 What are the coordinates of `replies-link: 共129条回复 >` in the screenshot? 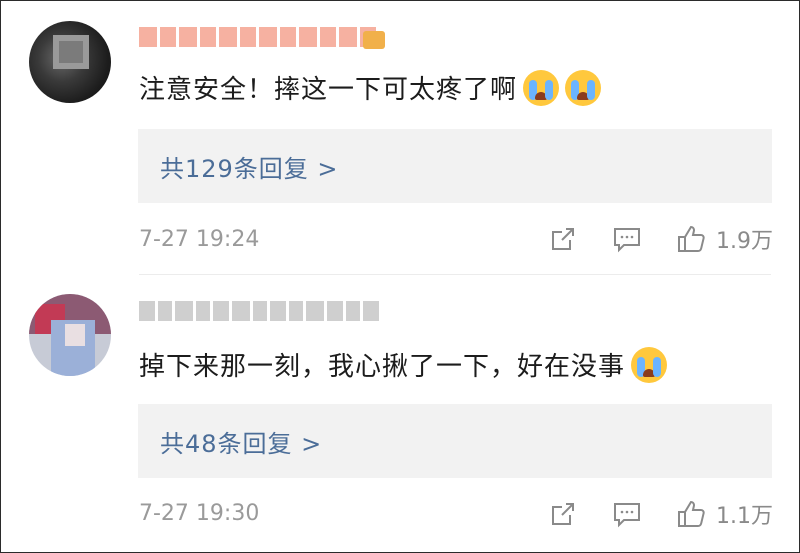 It's located at (249, 166).